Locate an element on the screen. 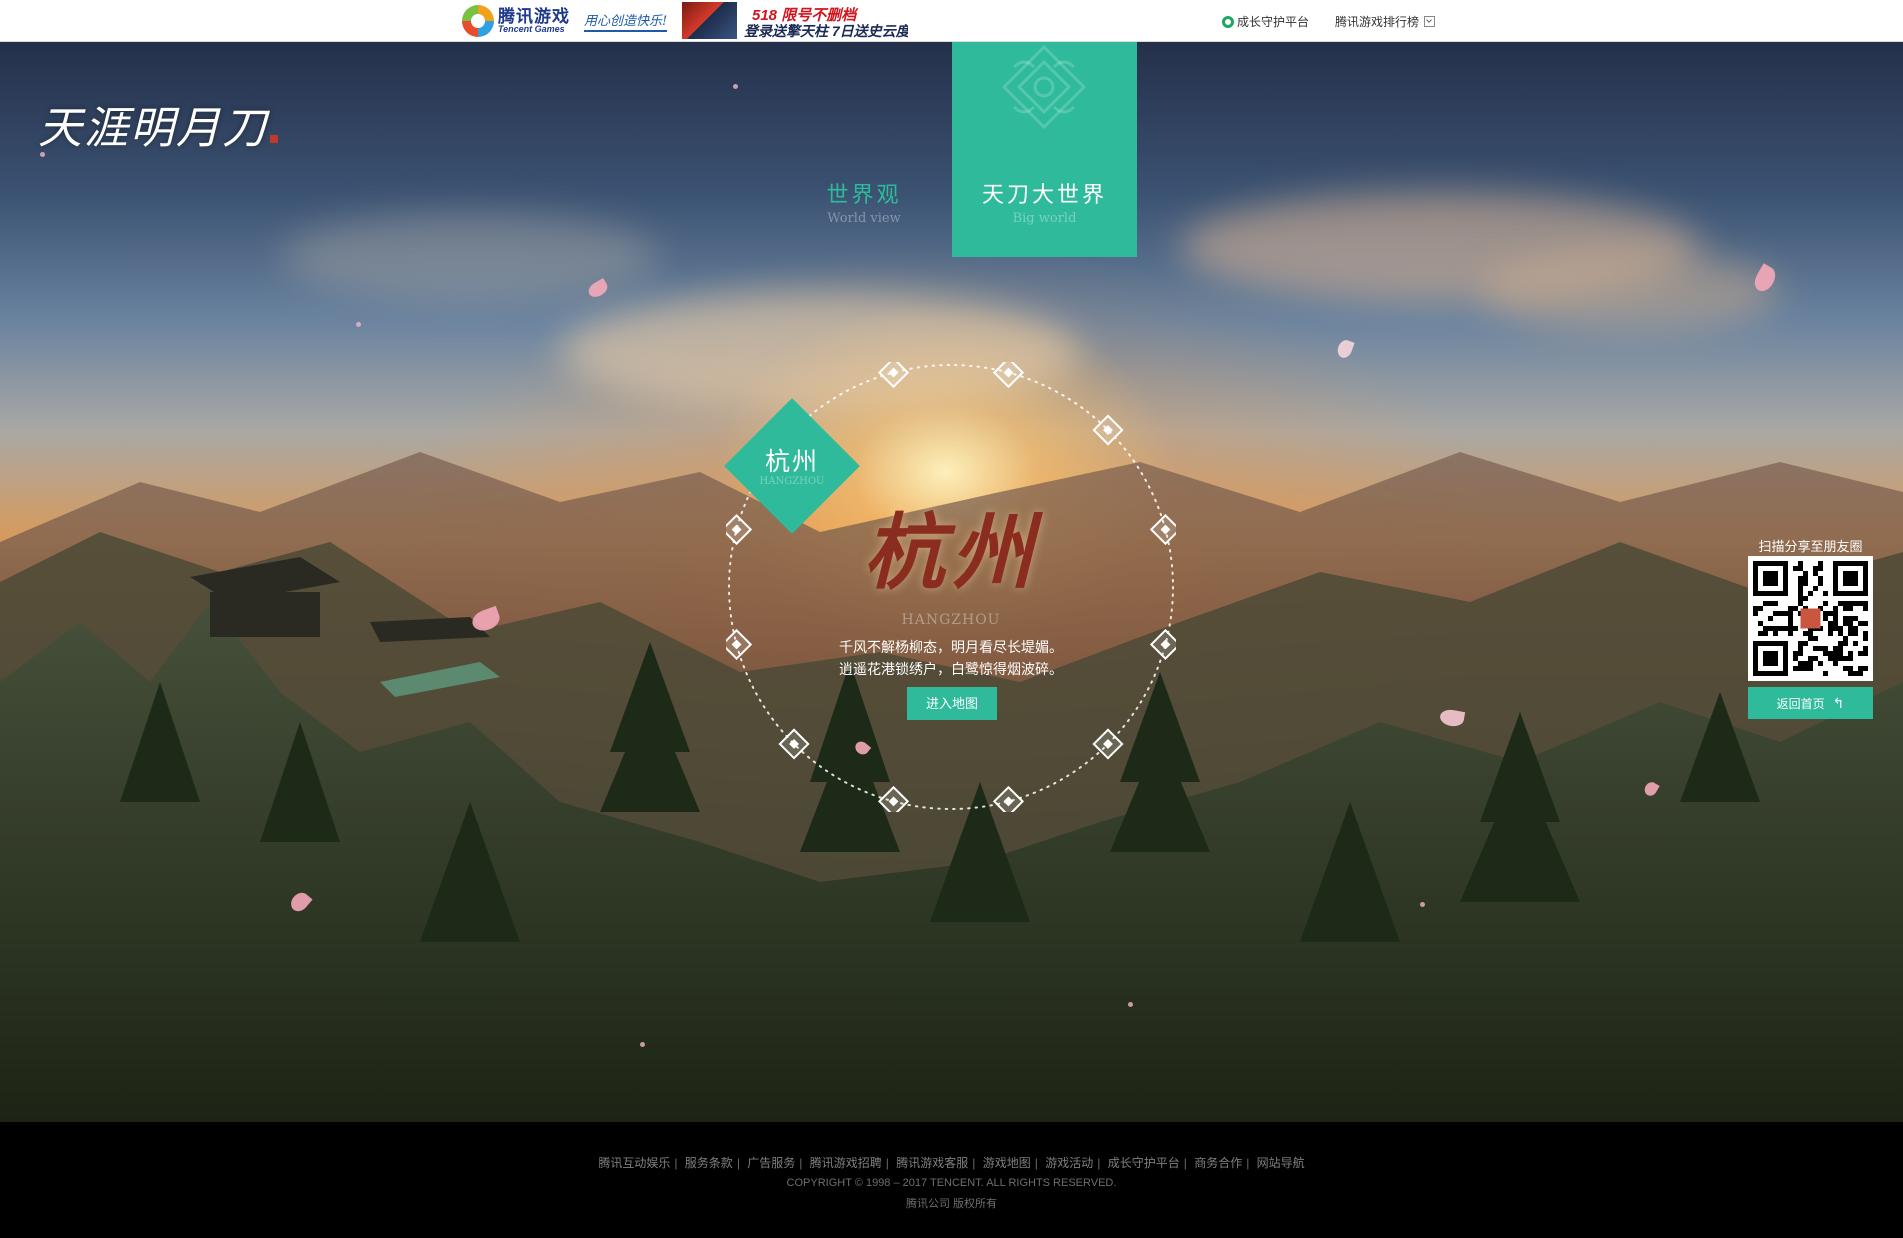 The image size is (1903, 1238). footer-link: 广告服务 is located at coordinates (771, 1163).